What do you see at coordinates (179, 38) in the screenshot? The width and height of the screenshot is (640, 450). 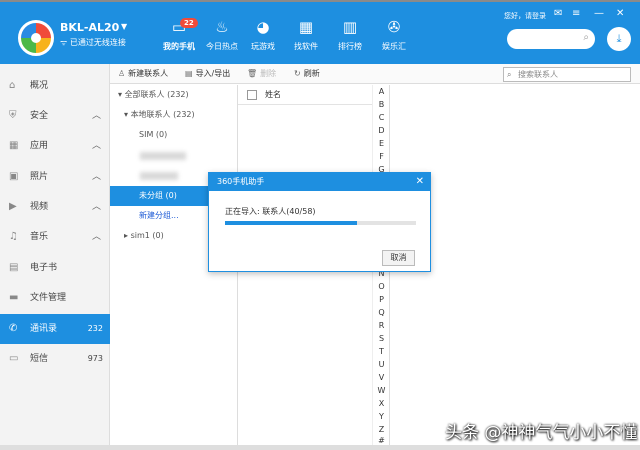 I see `nav-my-phone: ▭ 22 我的手机` at bounding box center [179, 38].